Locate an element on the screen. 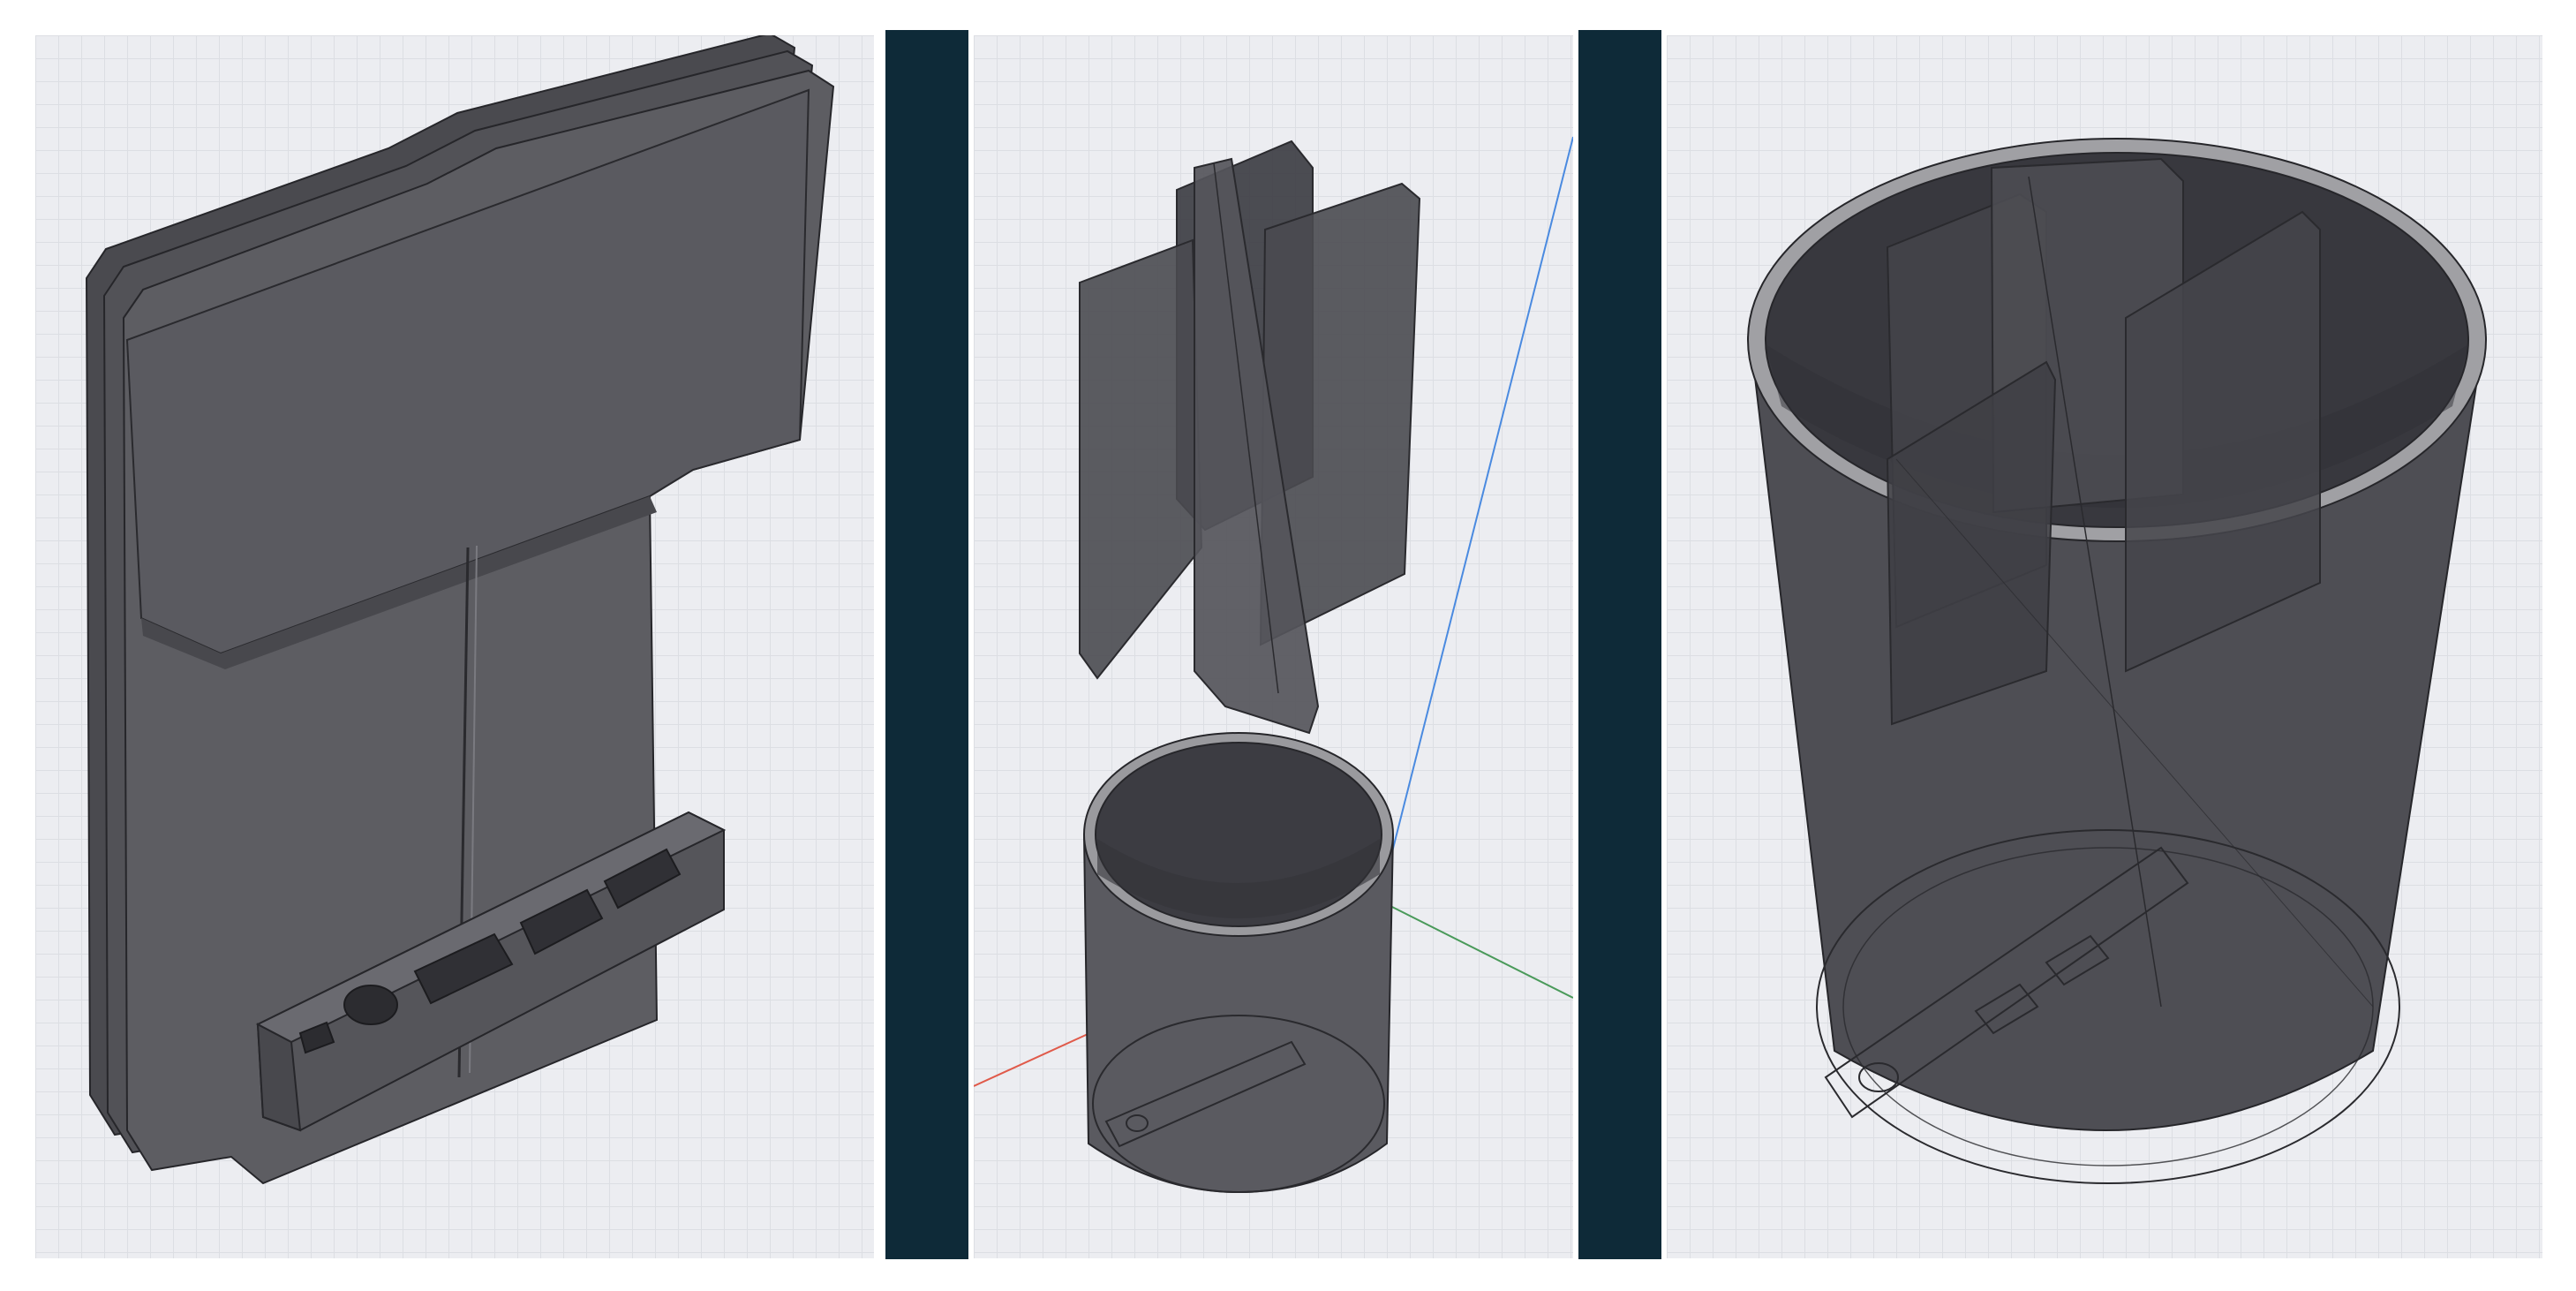 The height and width of the screenshot is (1291, 2576). panel-divider-left is located at coordinates (927, 644).